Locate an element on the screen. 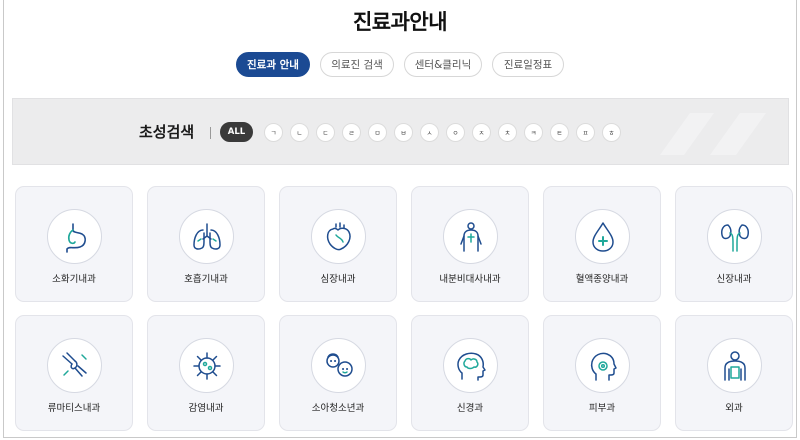  page-title: 진료과안내 is located at coordinates (400, 22).